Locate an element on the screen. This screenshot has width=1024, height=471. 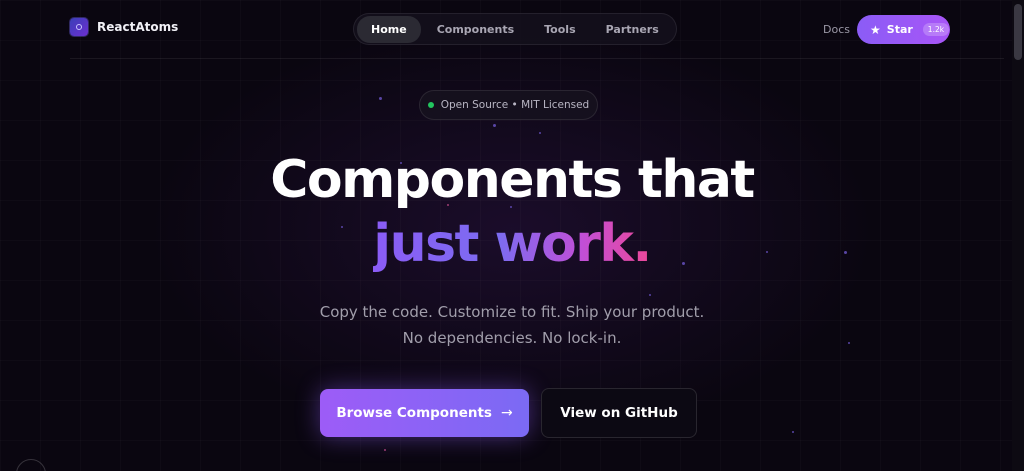
main-nav: Home Components Tools Partners is located at coordinates (515, 29).